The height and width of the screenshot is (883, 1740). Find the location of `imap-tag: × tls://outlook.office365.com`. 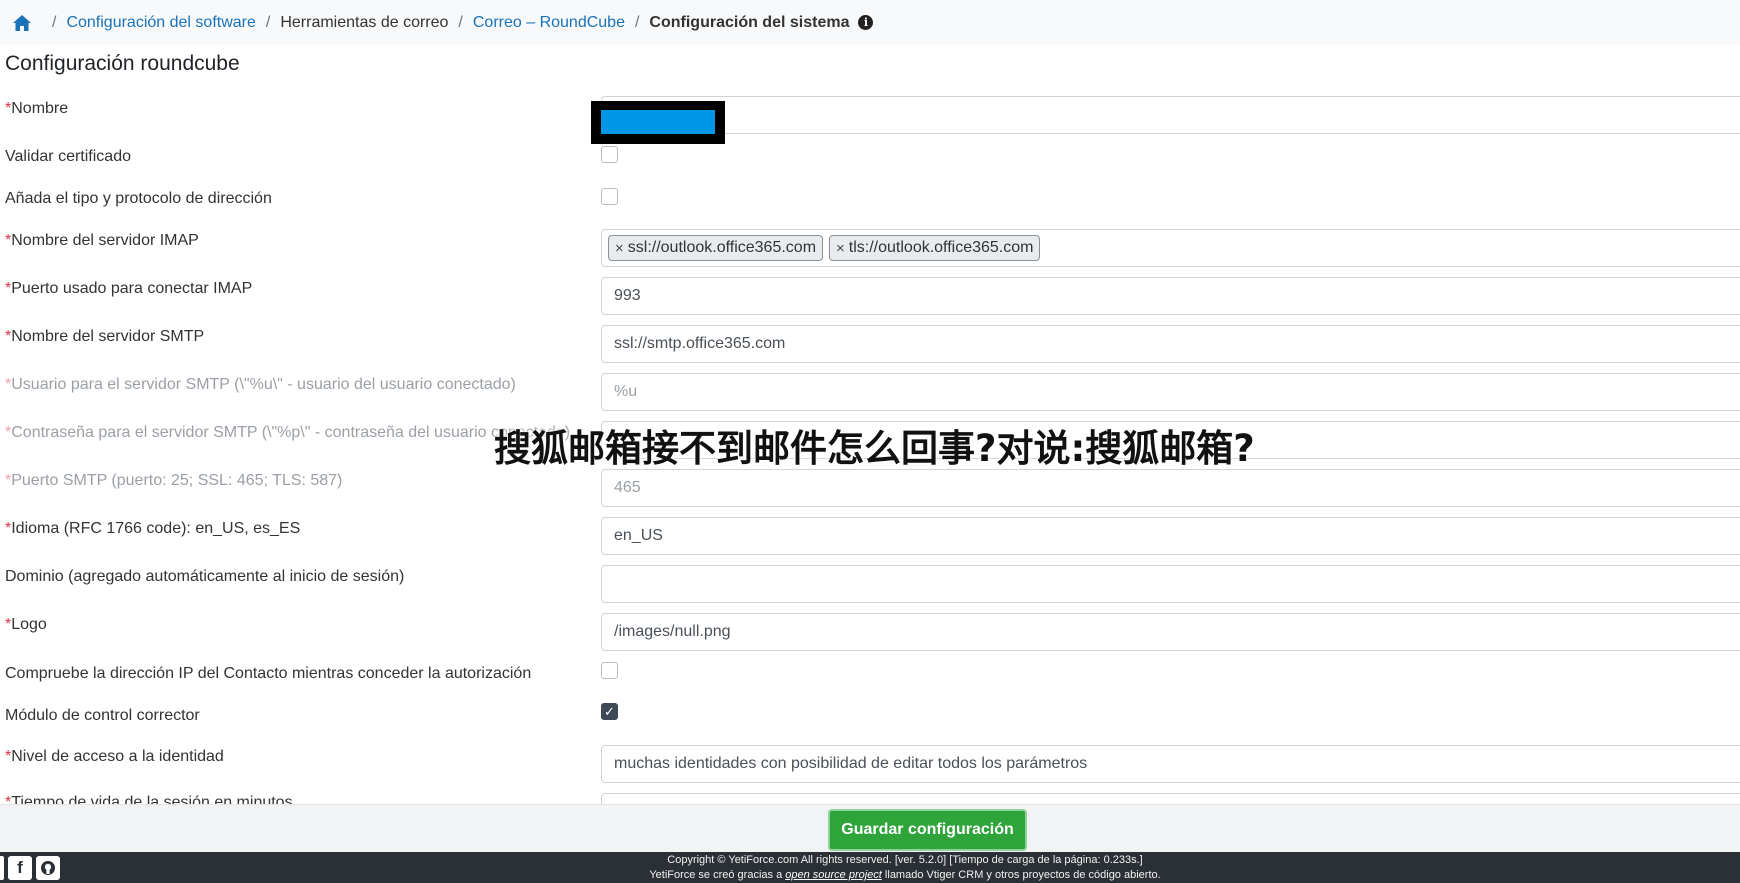

imap-tag: × tls://outlook.office365.com is located at coordinates (935, 248).